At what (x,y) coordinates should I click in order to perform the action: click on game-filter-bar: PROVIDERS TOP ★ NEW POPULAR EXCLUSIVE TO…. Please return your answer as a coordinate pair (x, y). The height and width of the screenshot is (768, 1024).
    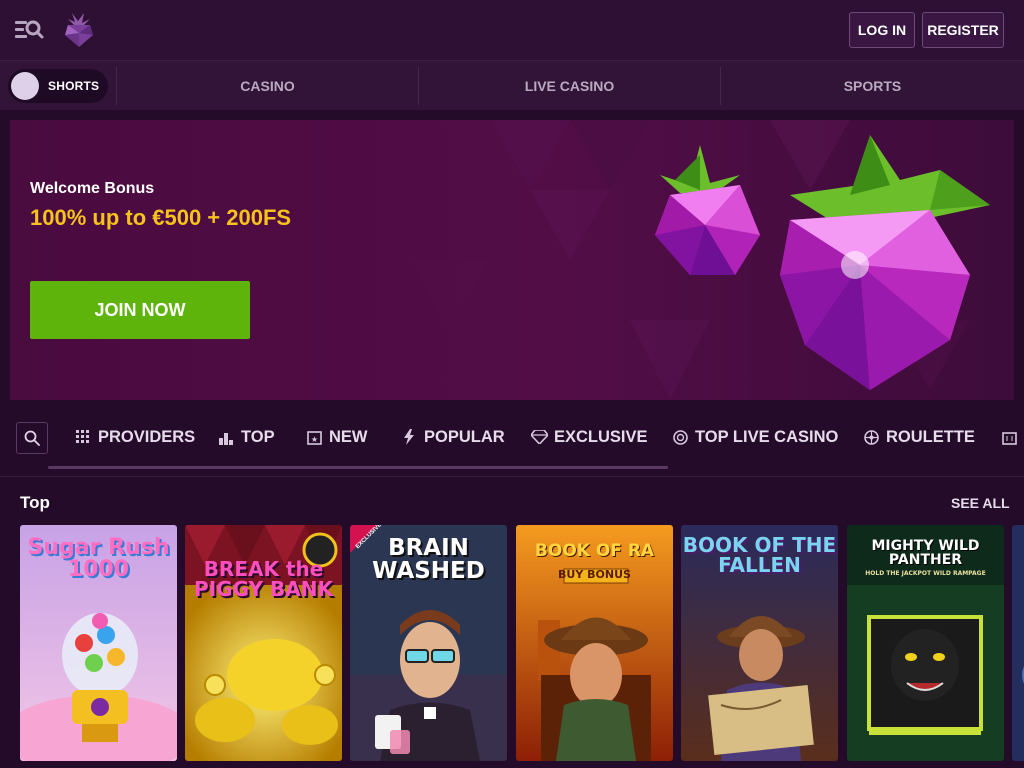
    Looking at the image, I should click on (512, 441).